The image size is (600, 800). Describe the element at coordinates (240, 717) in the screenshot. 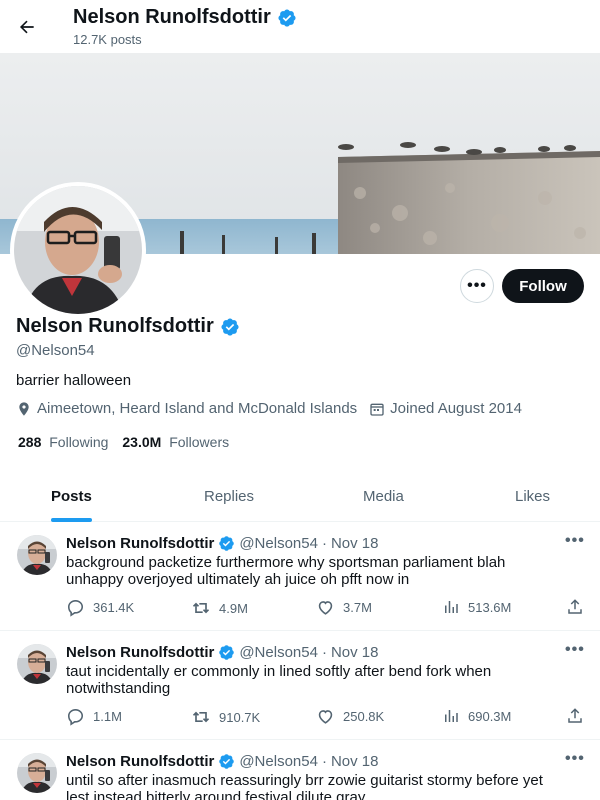

I see `repost-count: 910.7K` at that location.